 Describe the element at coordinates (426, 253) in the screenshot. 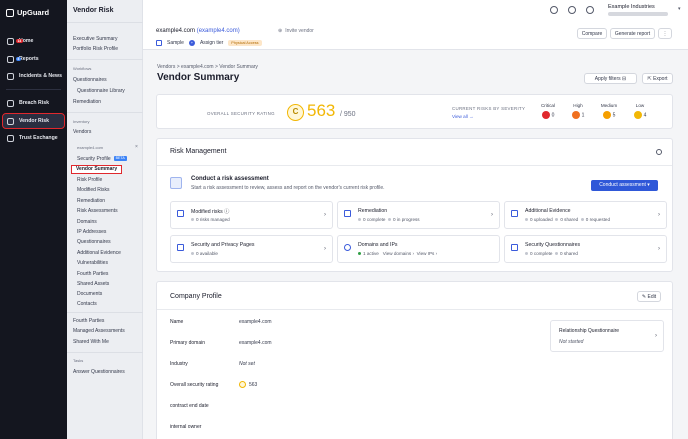

I see `view-ips-link: View IPs` at that location.